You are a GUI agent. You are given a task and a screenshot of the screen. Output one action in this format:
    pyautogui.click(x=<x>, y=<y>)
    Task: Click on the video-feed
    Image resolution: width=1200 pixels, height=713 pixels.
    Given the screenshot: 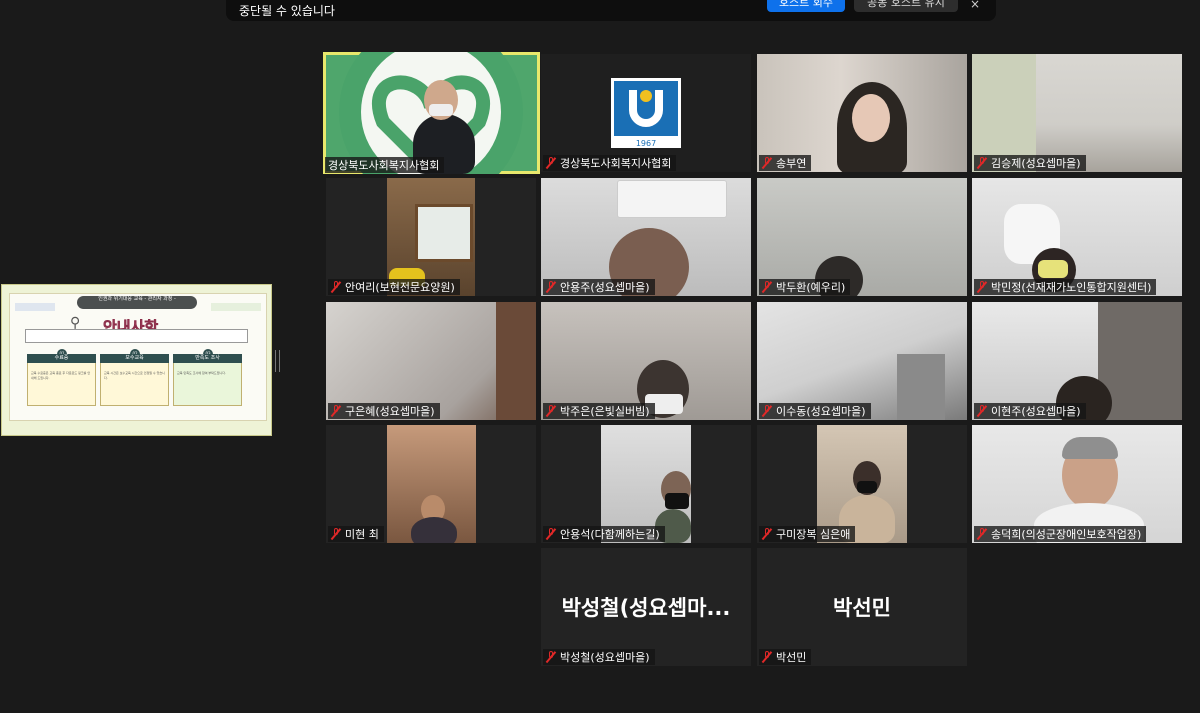 What is the action you would take?
    pyautogui.click(x=431, y=484)
    